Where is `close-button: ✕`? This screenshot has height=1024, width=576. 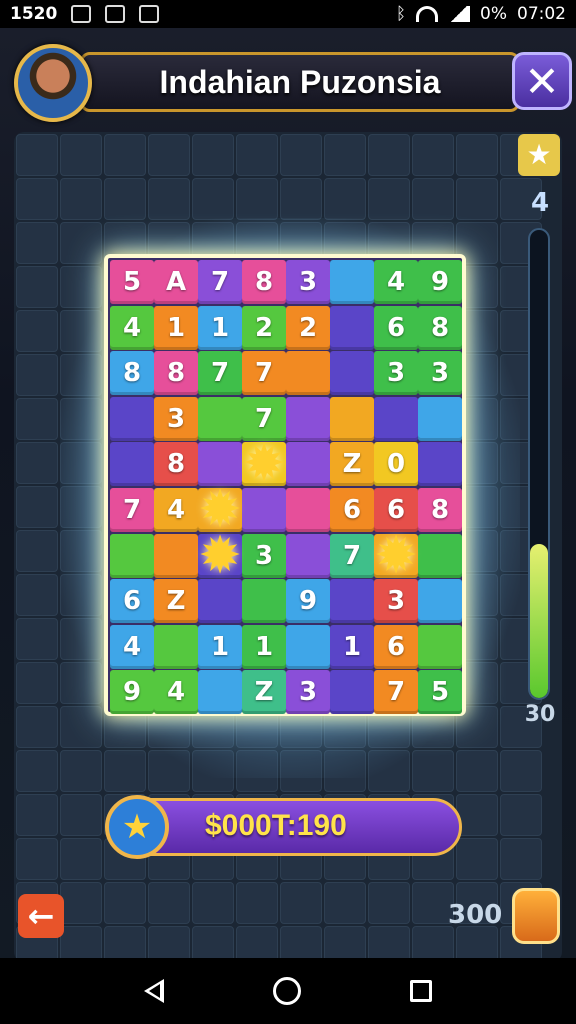
close-button: ✕ is located at coordinates (542, 81).